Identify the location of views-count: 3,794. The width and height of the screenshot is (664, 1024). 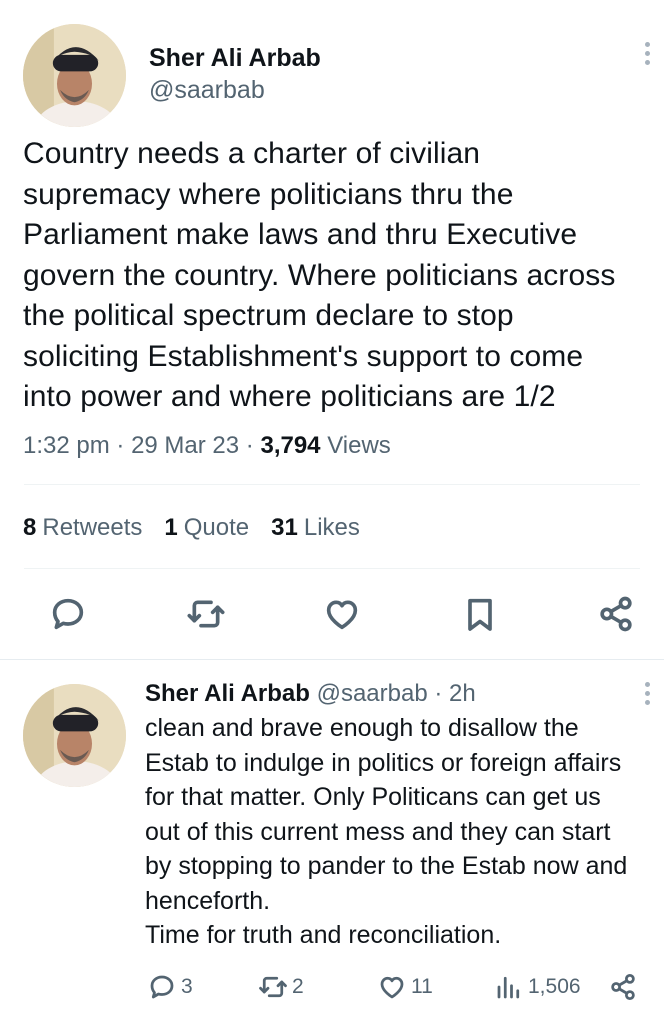
(290, 445).